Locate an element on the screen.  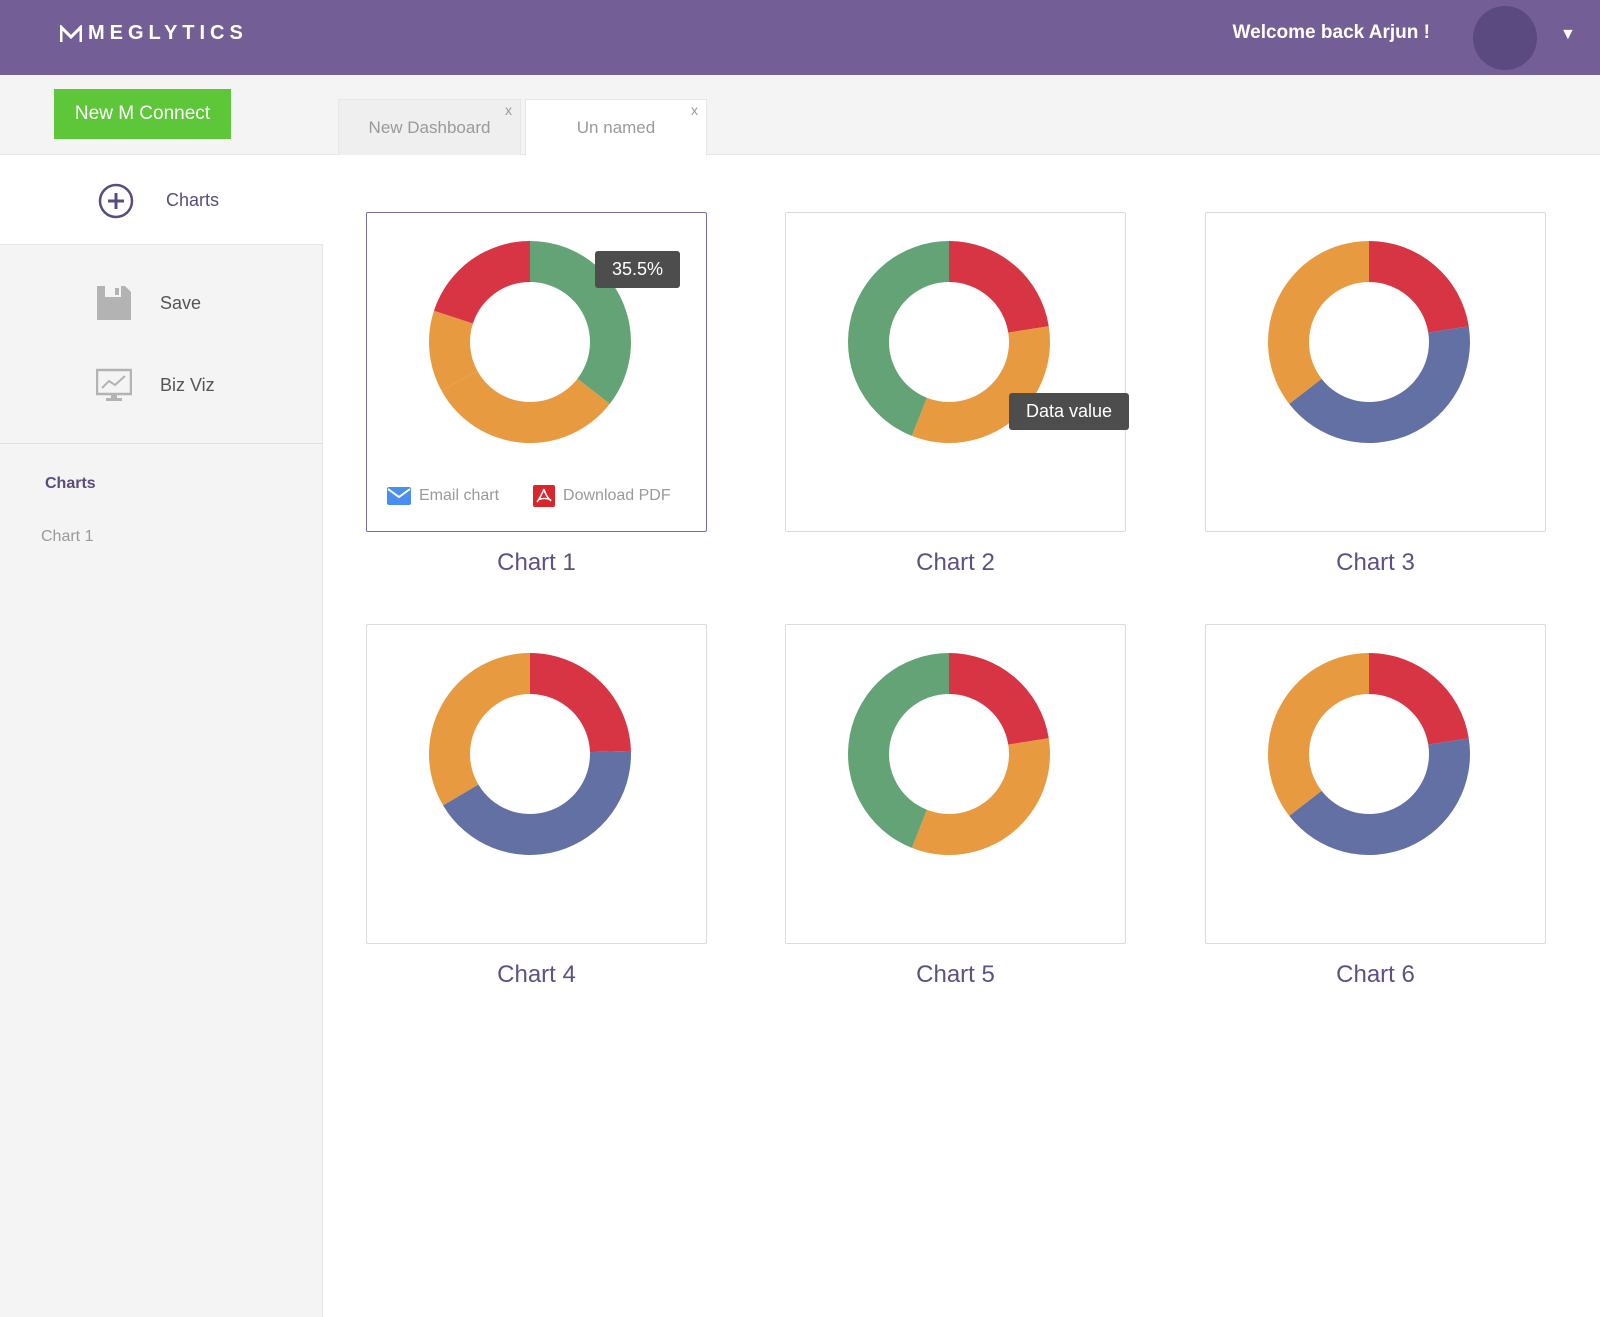
sidebar-section-heading: Charts is located at coordinates (70, 483).